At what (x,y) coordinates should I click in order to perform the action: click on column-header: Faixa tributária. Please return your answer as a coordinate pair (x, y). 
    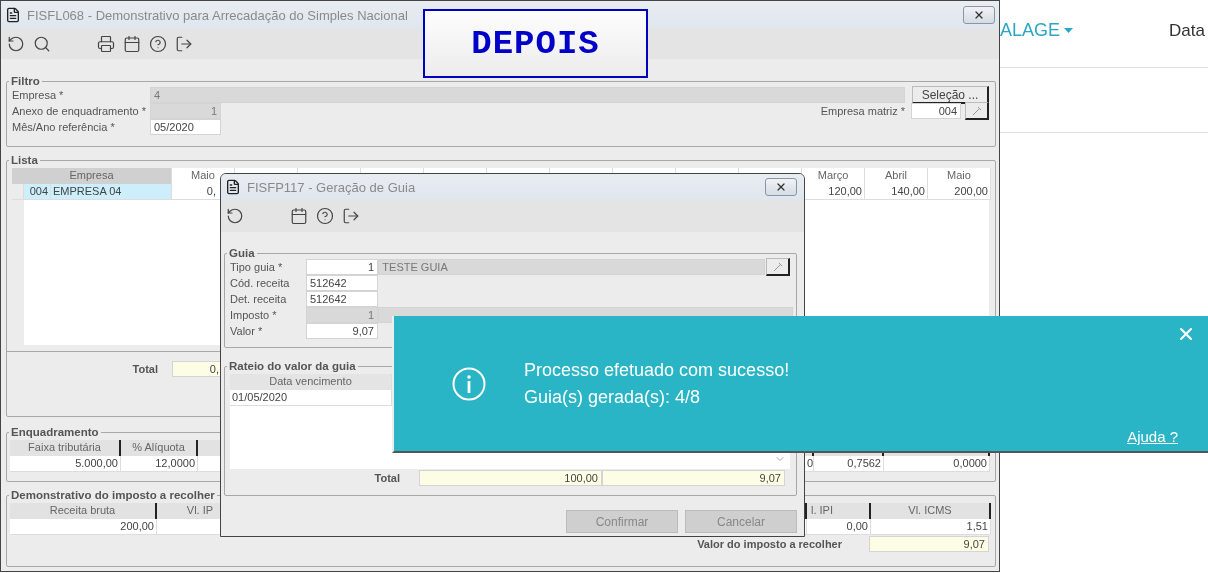
    Looking at the image, I should click on (65, 448).